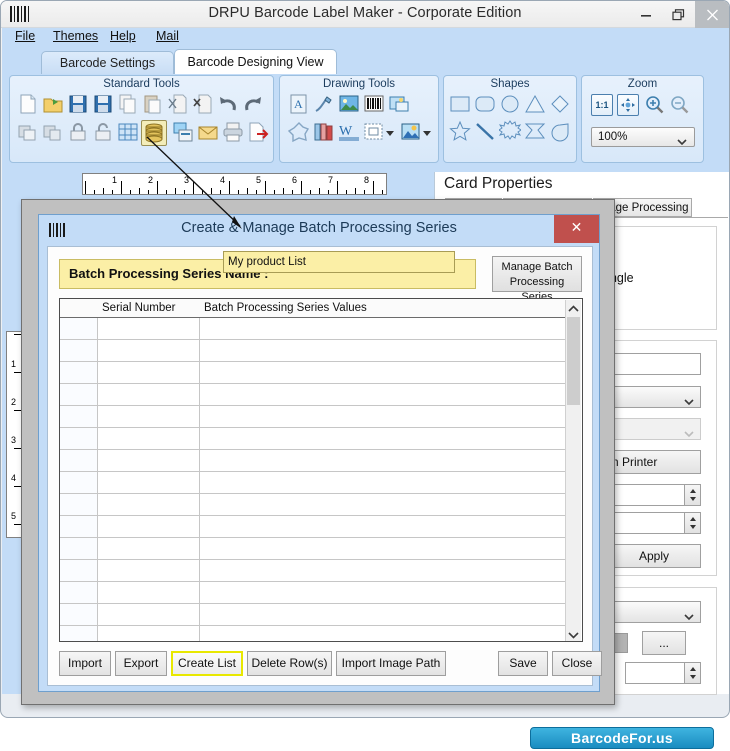 The width and height of the screenshot is (730, 751). I want to click on round-rectangle-shape-icon, so click(486, 105).